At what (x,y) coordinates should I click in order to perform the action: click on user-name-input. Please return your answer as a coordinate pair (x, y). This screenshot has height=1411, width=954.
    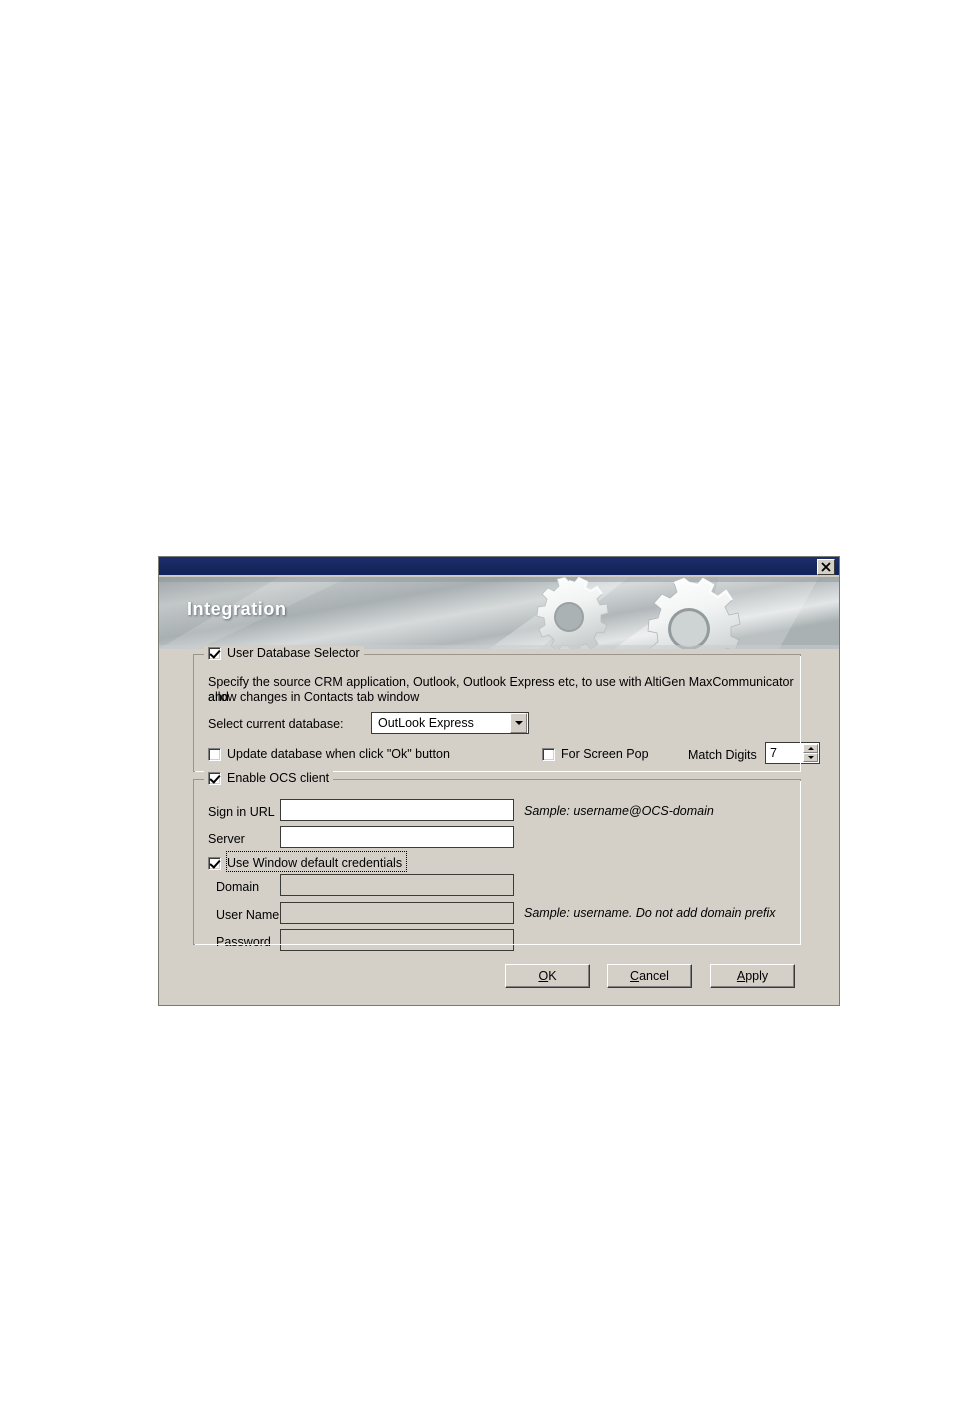
    Looking at the image, I should click on (397, 913).